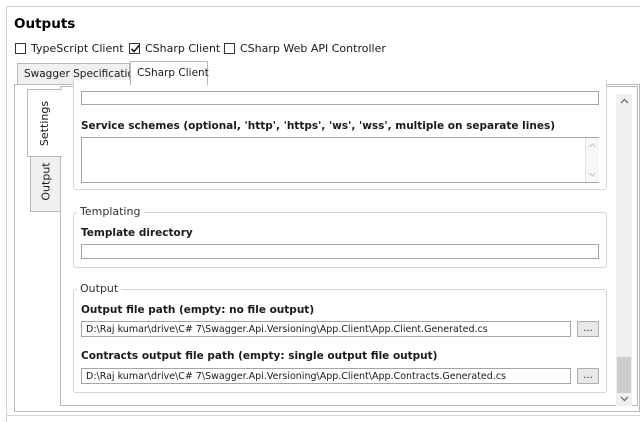 The height and width of the screenshot is (422, 640). I want to click on chevron-down-icon, so click(624, 399).